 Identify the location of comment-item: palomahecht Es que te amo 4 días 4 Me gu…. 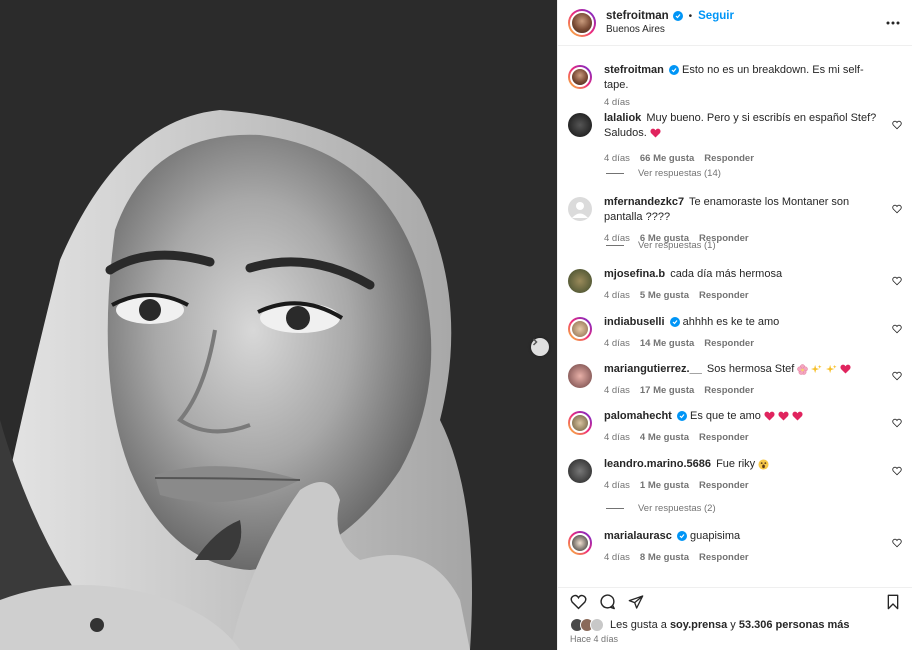
(735, 426).